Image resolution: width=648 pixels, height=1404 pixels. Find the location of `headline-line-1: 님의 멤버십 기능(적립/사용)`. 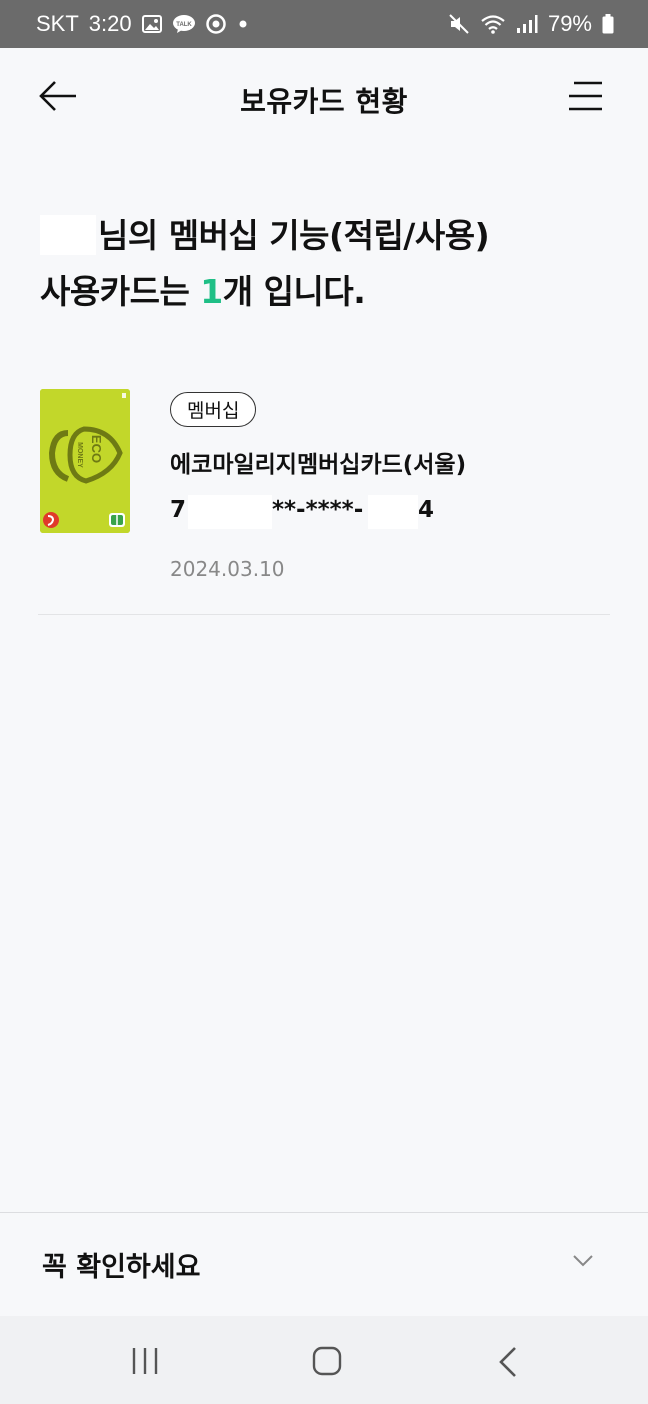

headline-line-1: 님의 멤버십 기능(적립/사용) is located at coordinates (330, 236).